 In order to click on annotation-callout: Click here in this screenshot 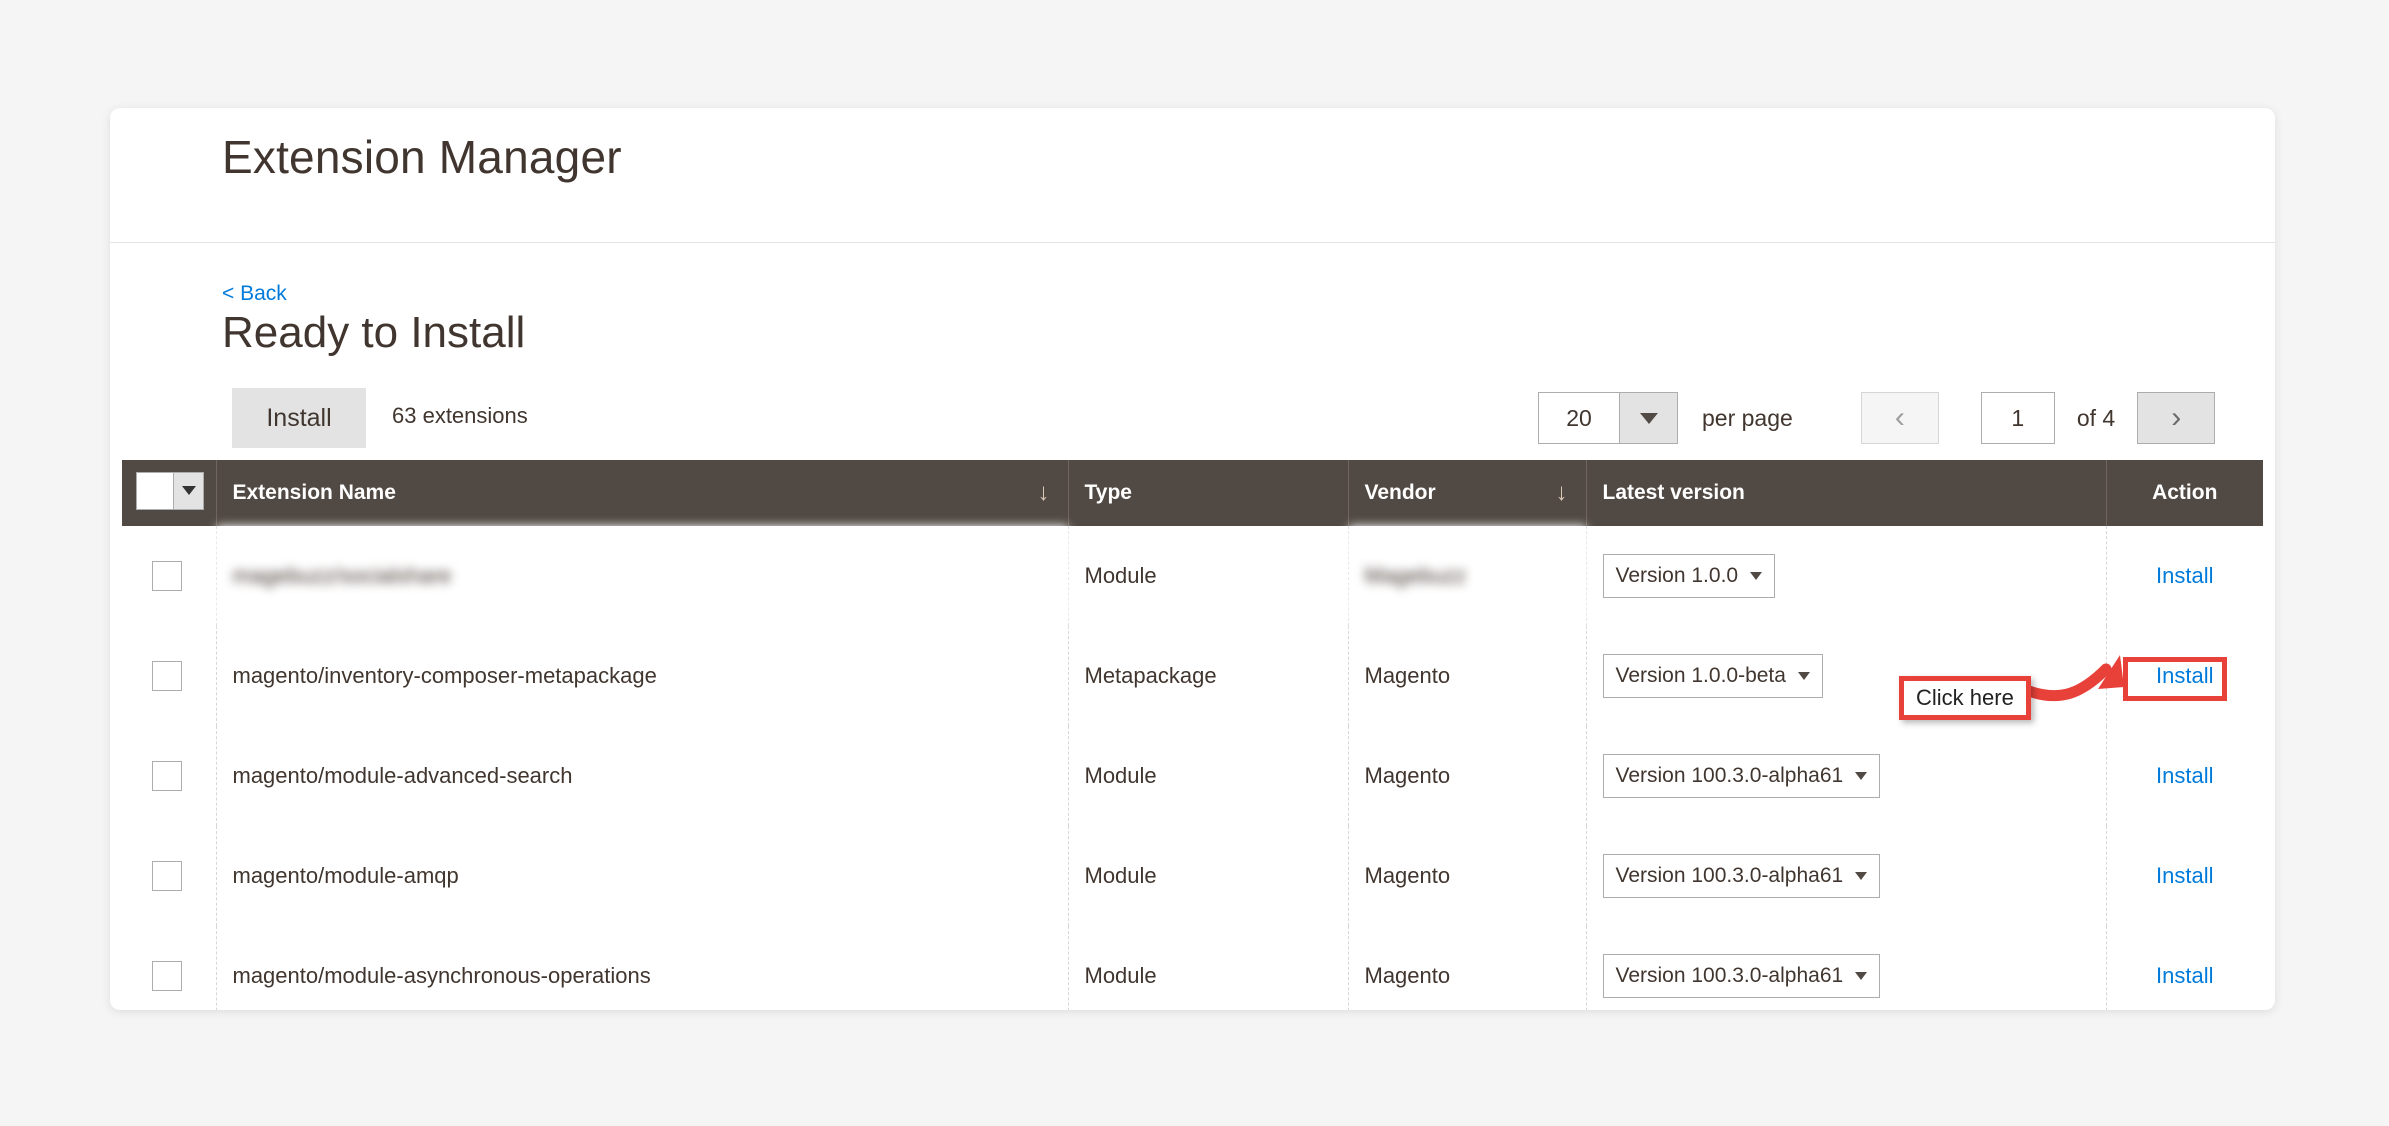, I will do `click(1965, 698)`.